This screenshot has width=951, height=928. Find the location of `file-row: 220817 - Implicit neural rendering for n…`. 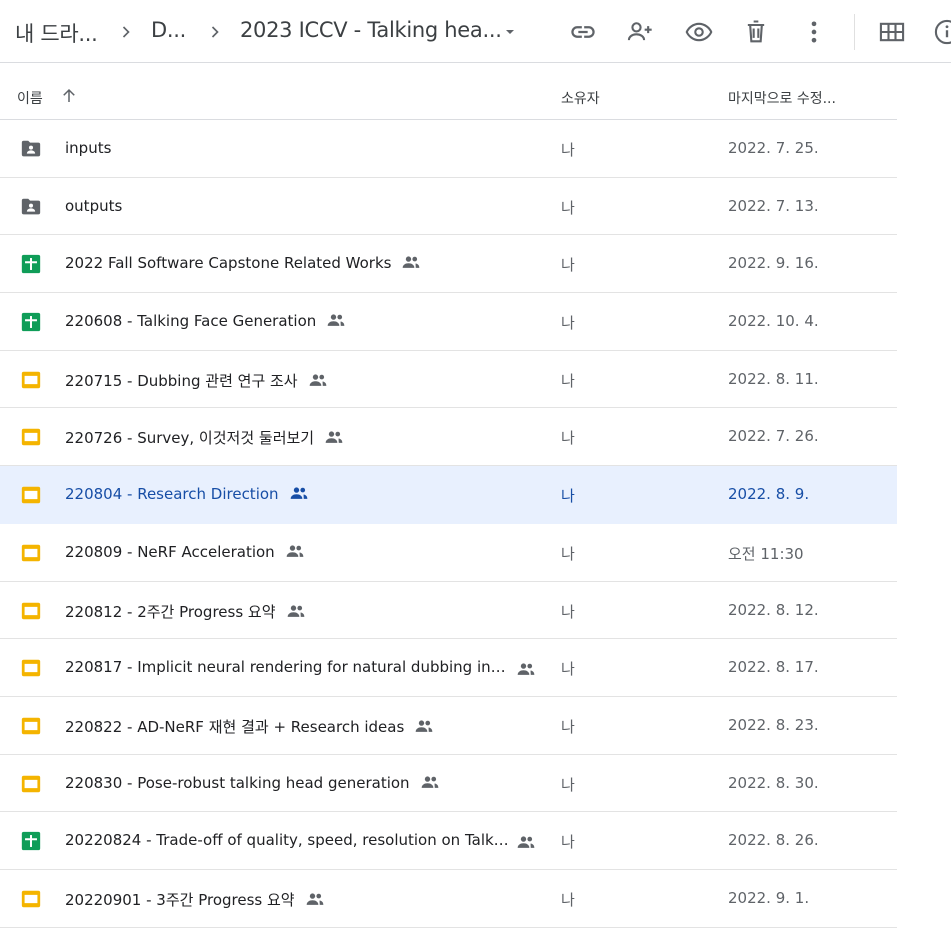

file-row: 220817 - Implicit neural rendering for n… is located at coordinates (448, 668).